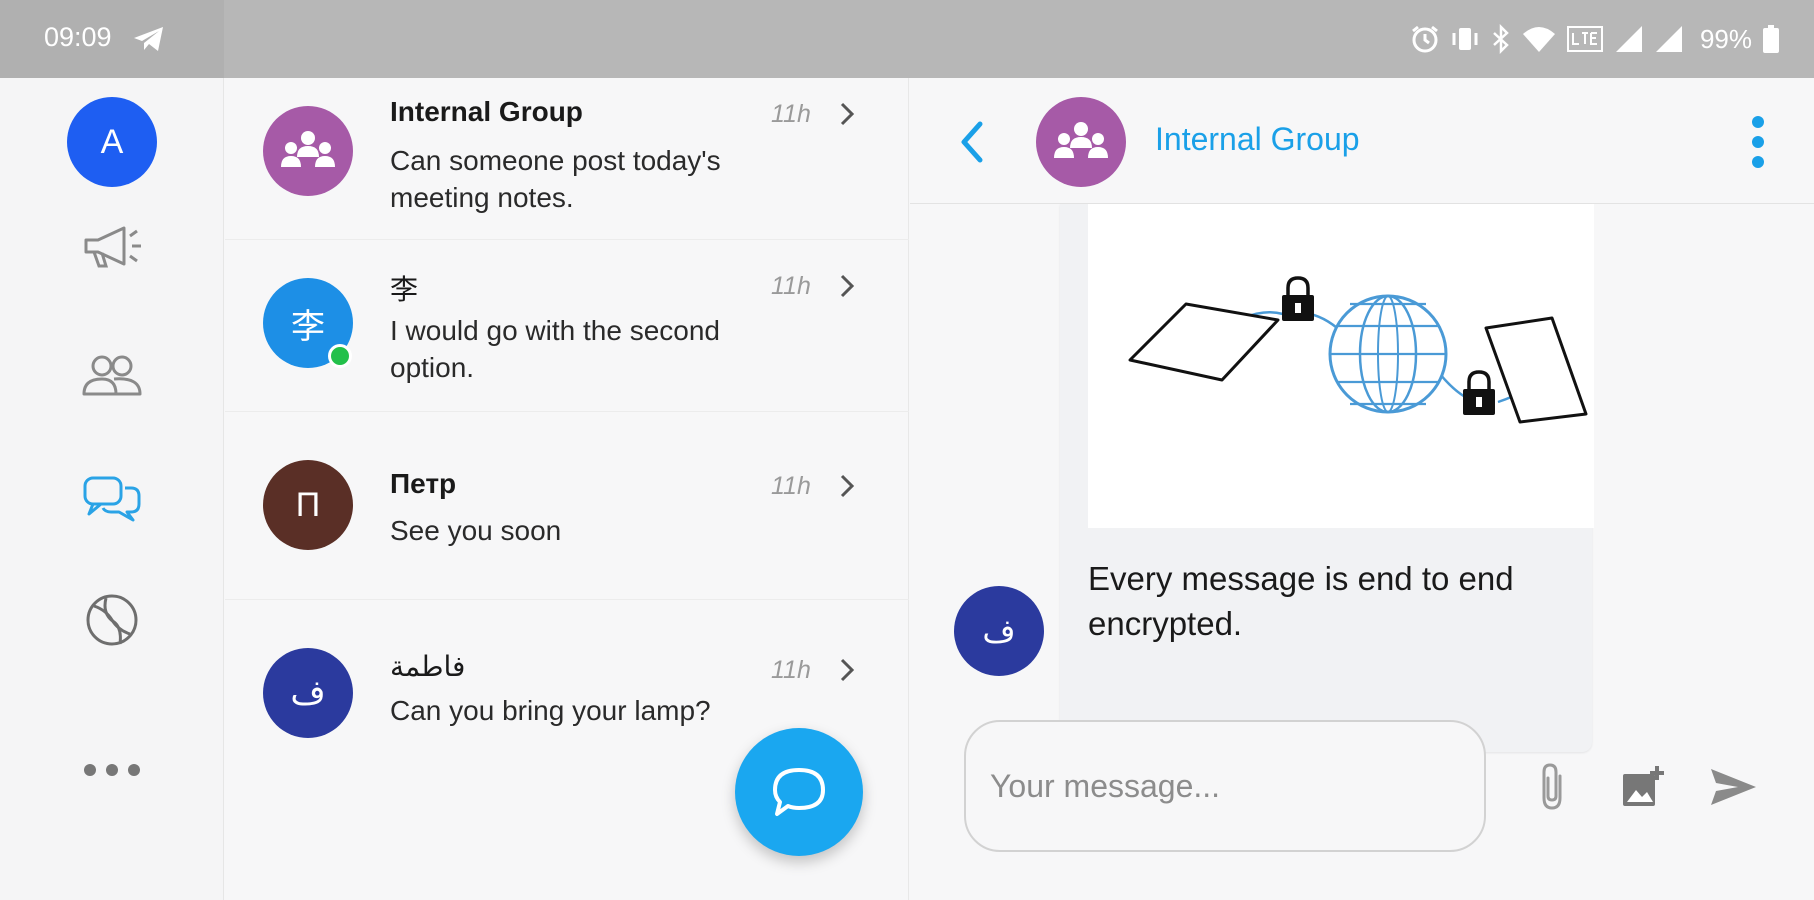  I want to click on message-composer, so click(1225, 786).